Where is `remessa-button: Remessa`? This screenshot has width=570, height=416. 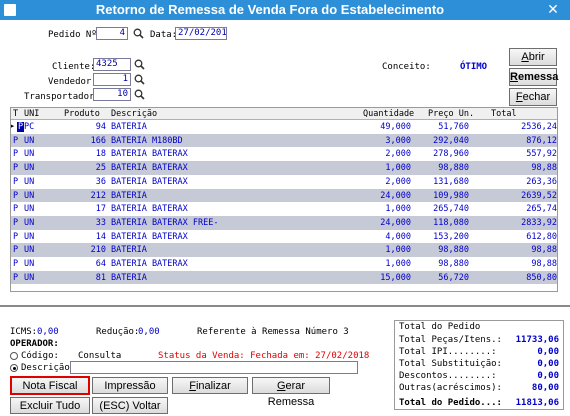 remessa-button: Remessa is located at coordinates (533, 77).